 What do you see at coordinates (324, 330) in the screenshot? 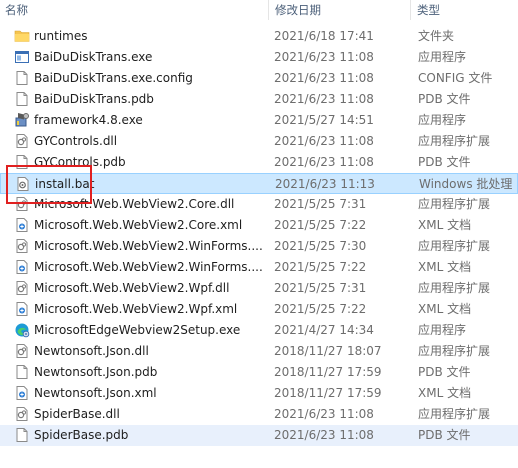
I see `file-modified-date: 2021/4/27 14:34` at bounding box center [324, 330].